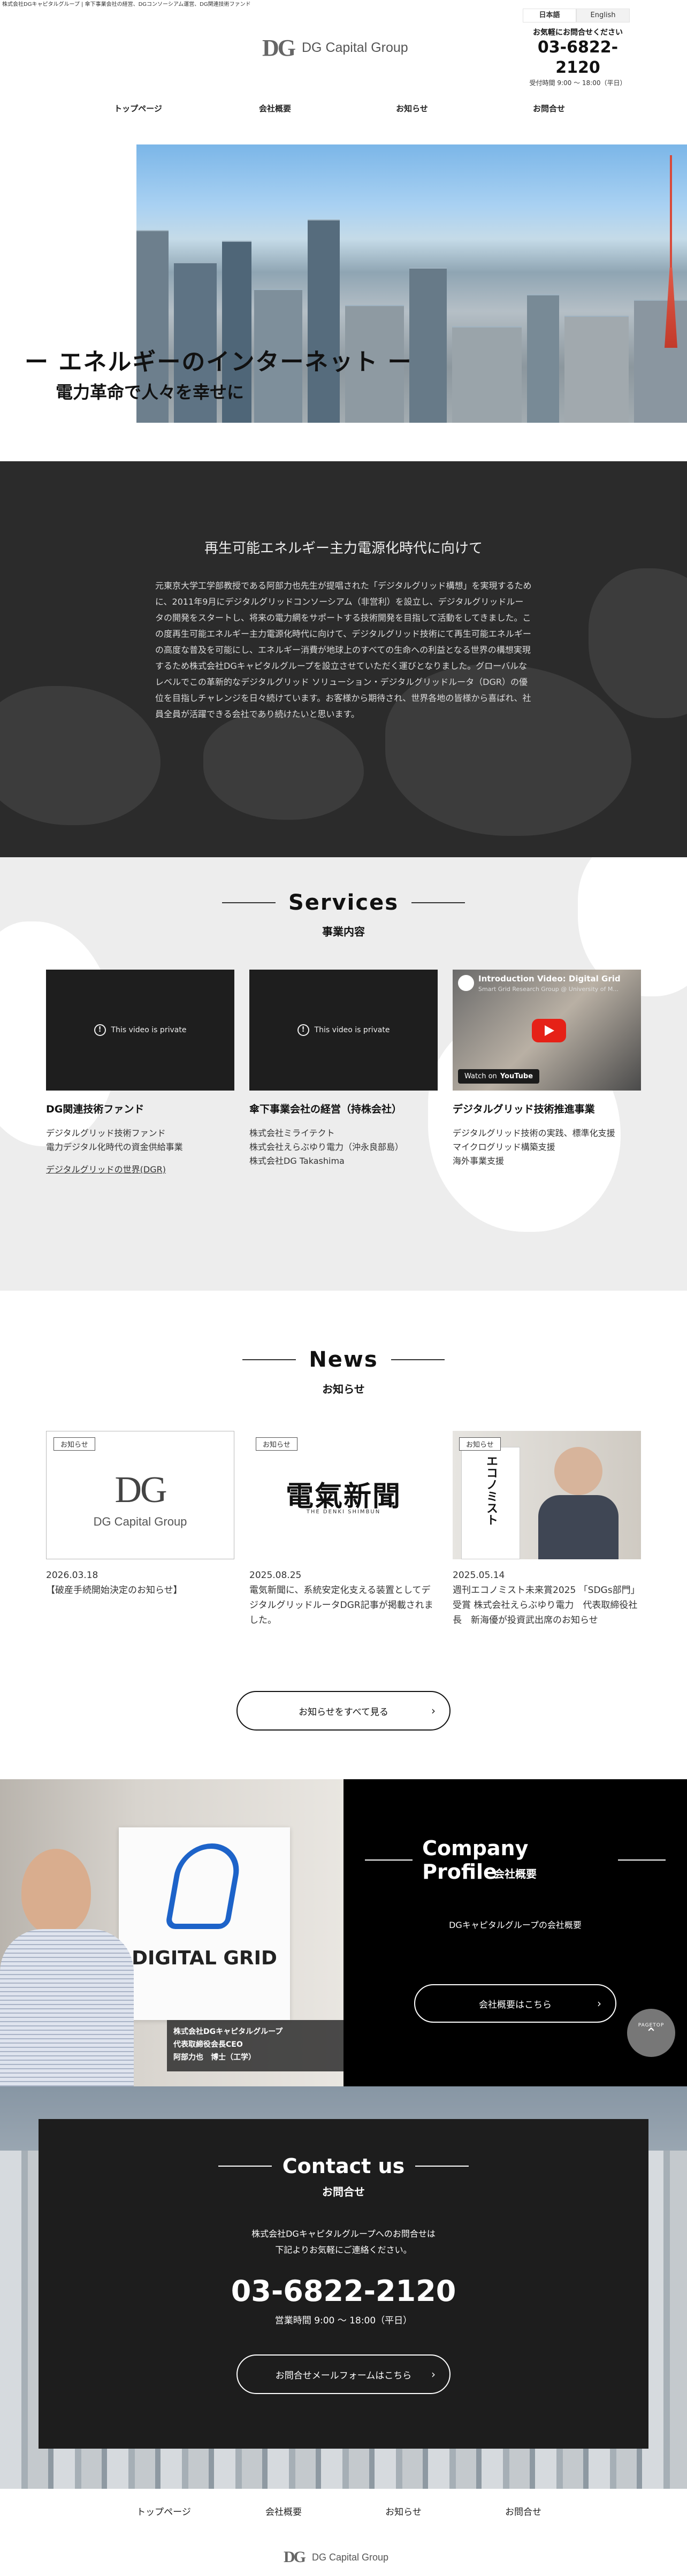 This screenshot has height=2576, width=687. I want to click on service-line: 電力デジタル化時代の資金供給事業, so click(114, 1147).